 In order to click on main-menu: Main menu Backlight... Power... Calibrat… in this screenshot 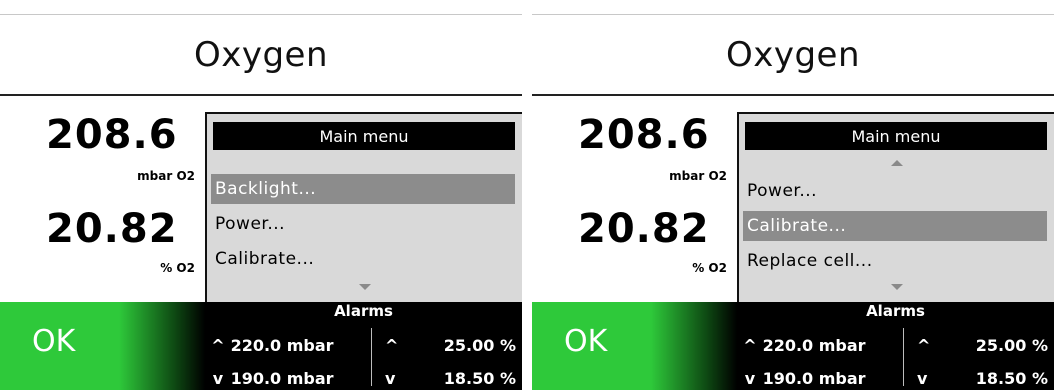, I will do `click(363, 207)`.